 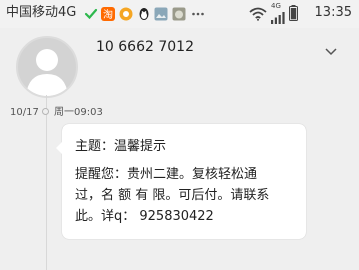 I want to click on status-bar: 中国移动4G 淘 4G 13:35, so click(x=179, y=14).